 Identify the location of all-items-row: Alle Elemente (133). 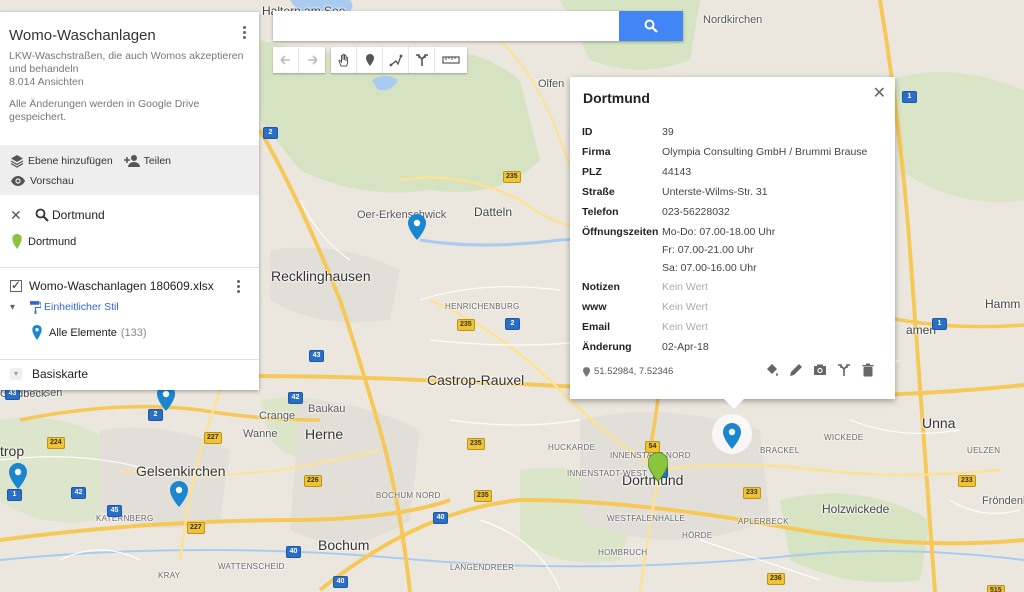
(129, 332).